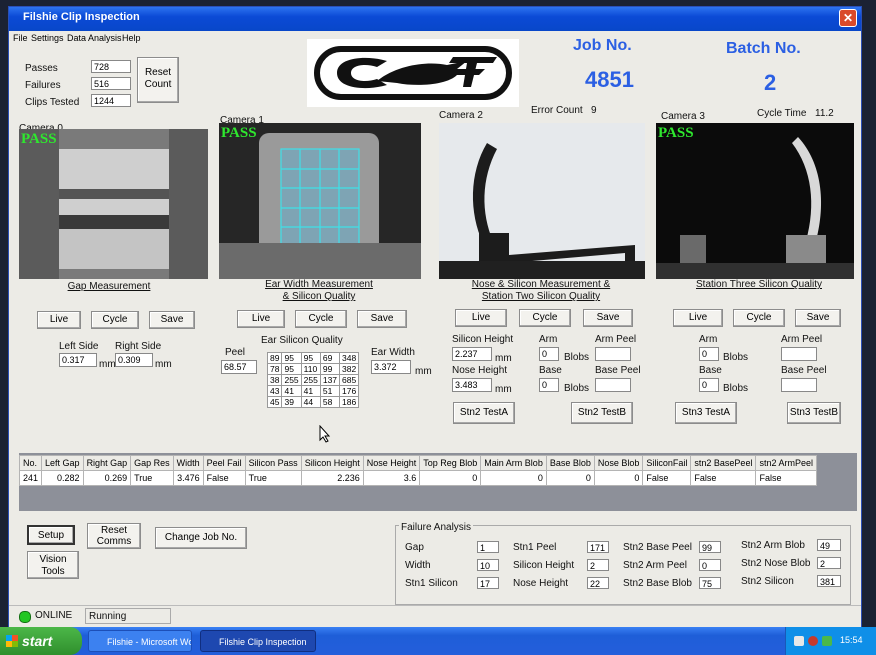  What do you see at coordinates (349, 369) in the screenshot?
I see `grid-cell: 382` at bounding box center [349, 369].